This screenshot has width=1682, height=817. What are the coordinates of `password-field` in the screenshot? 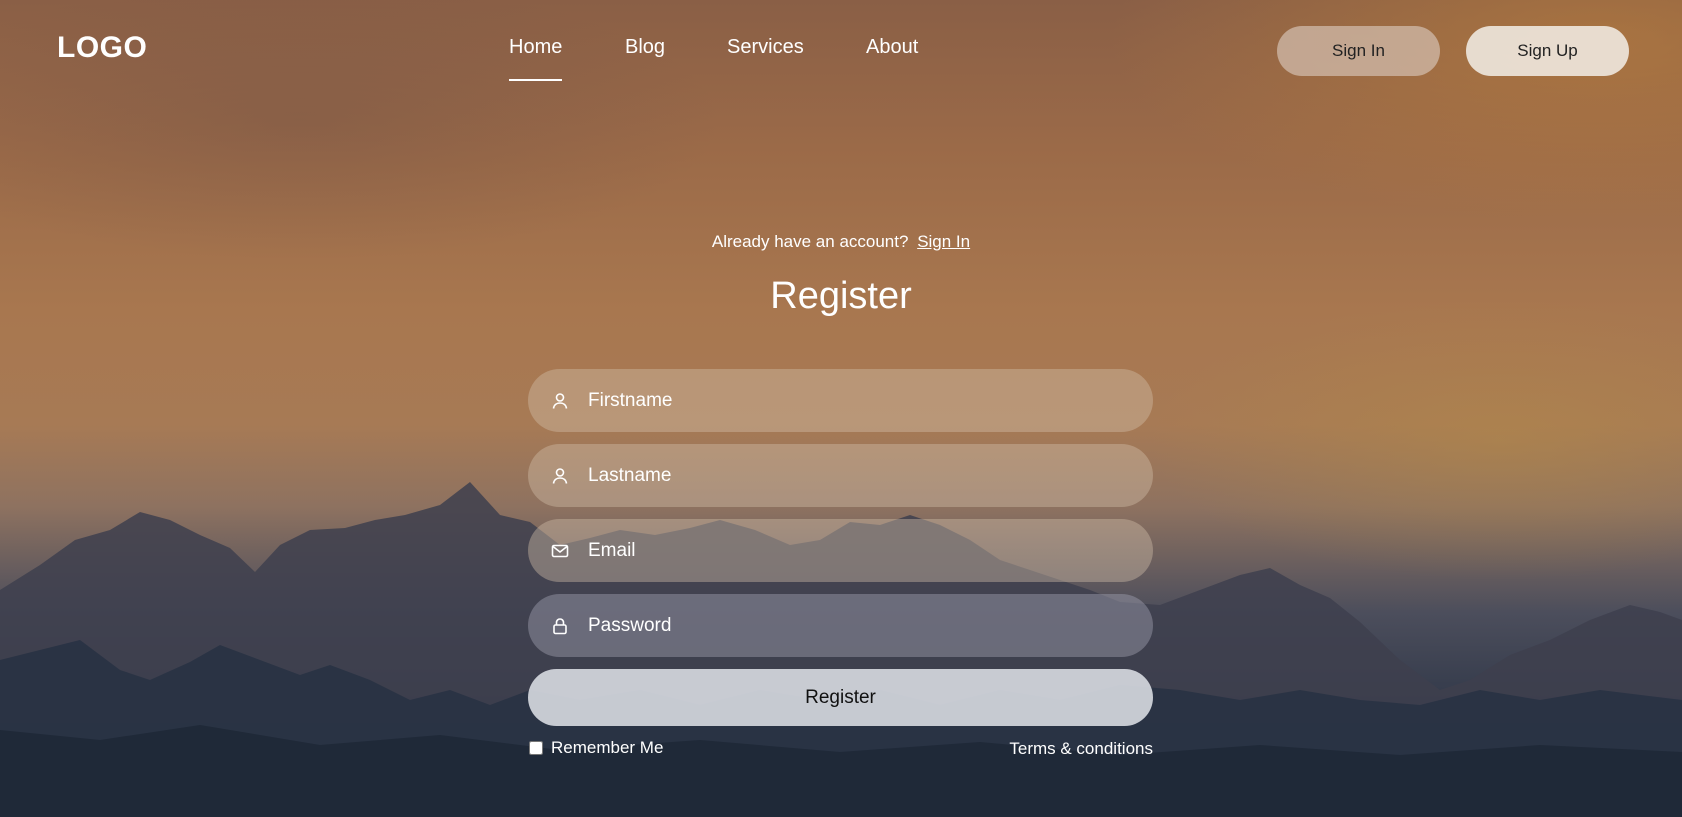 It's located at (840, 625).